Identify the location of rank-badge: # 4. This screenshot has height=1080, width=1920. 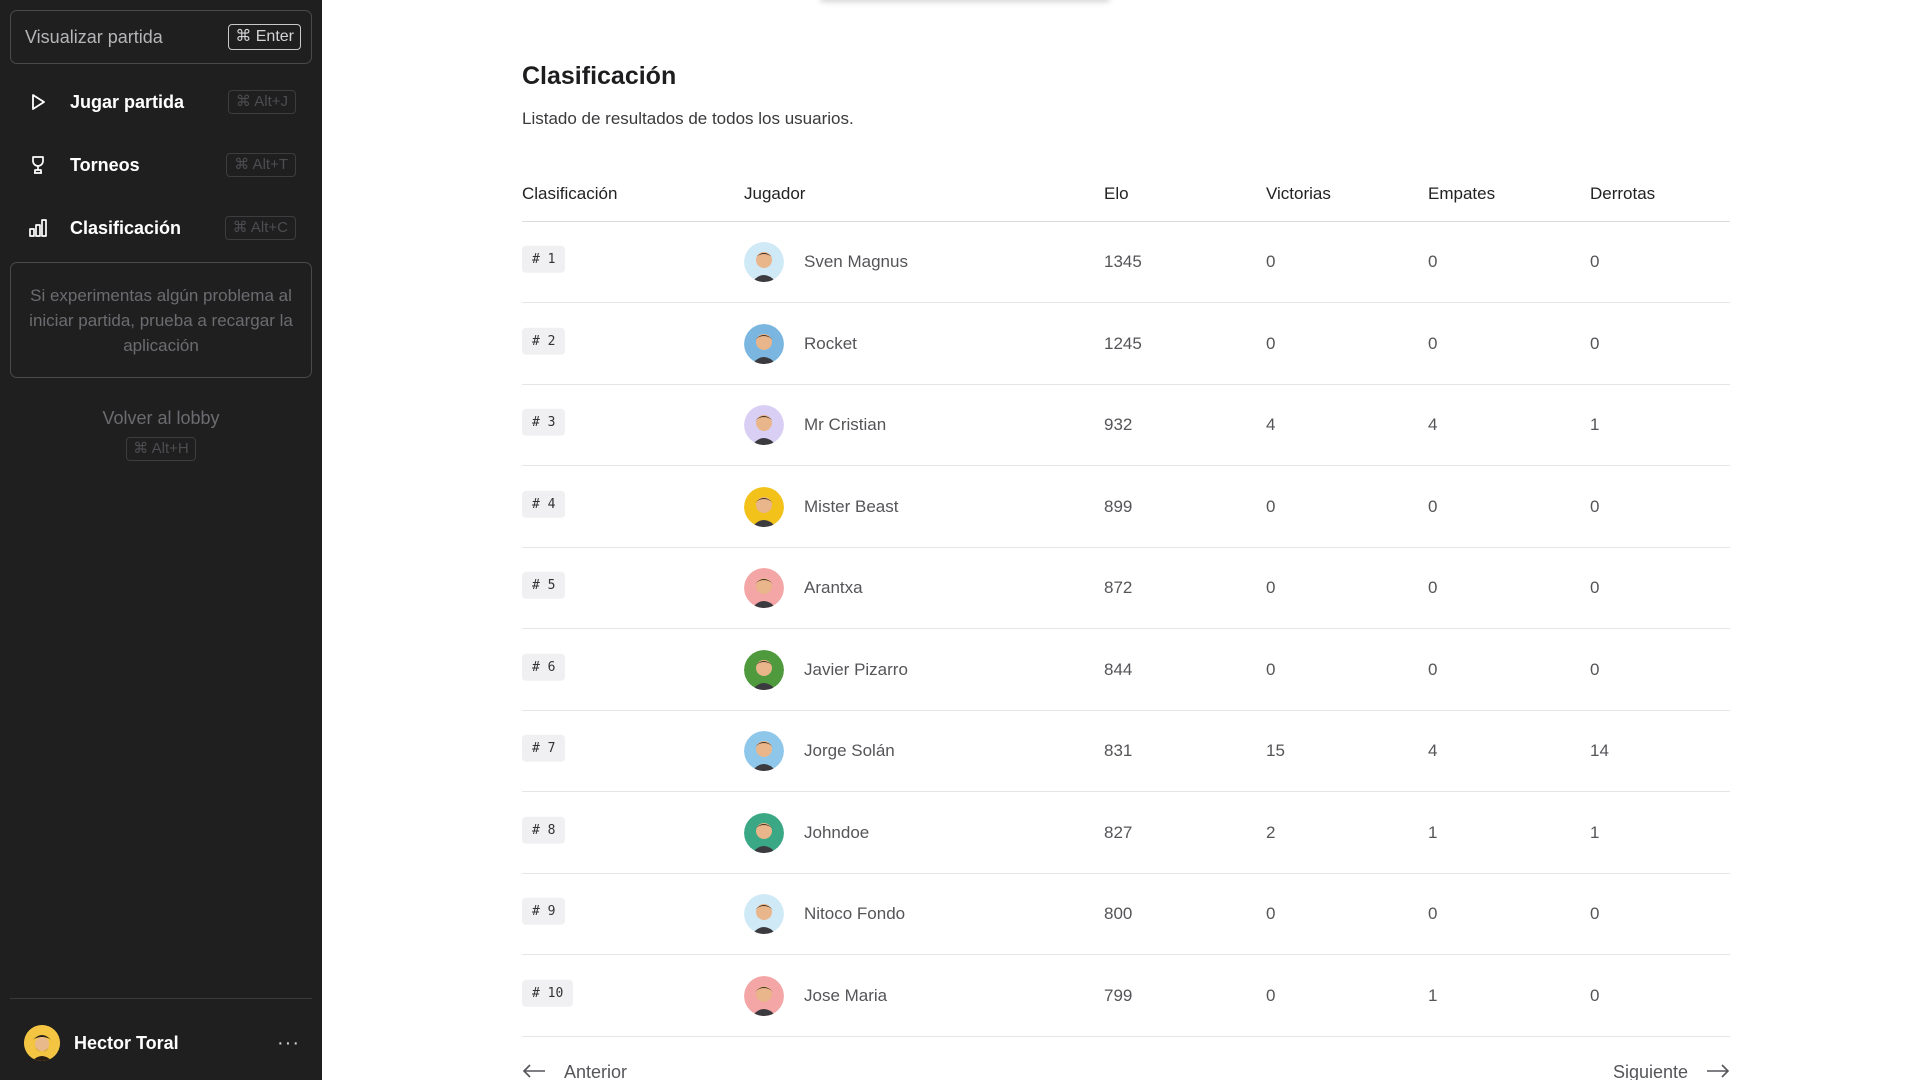
(544, 504).